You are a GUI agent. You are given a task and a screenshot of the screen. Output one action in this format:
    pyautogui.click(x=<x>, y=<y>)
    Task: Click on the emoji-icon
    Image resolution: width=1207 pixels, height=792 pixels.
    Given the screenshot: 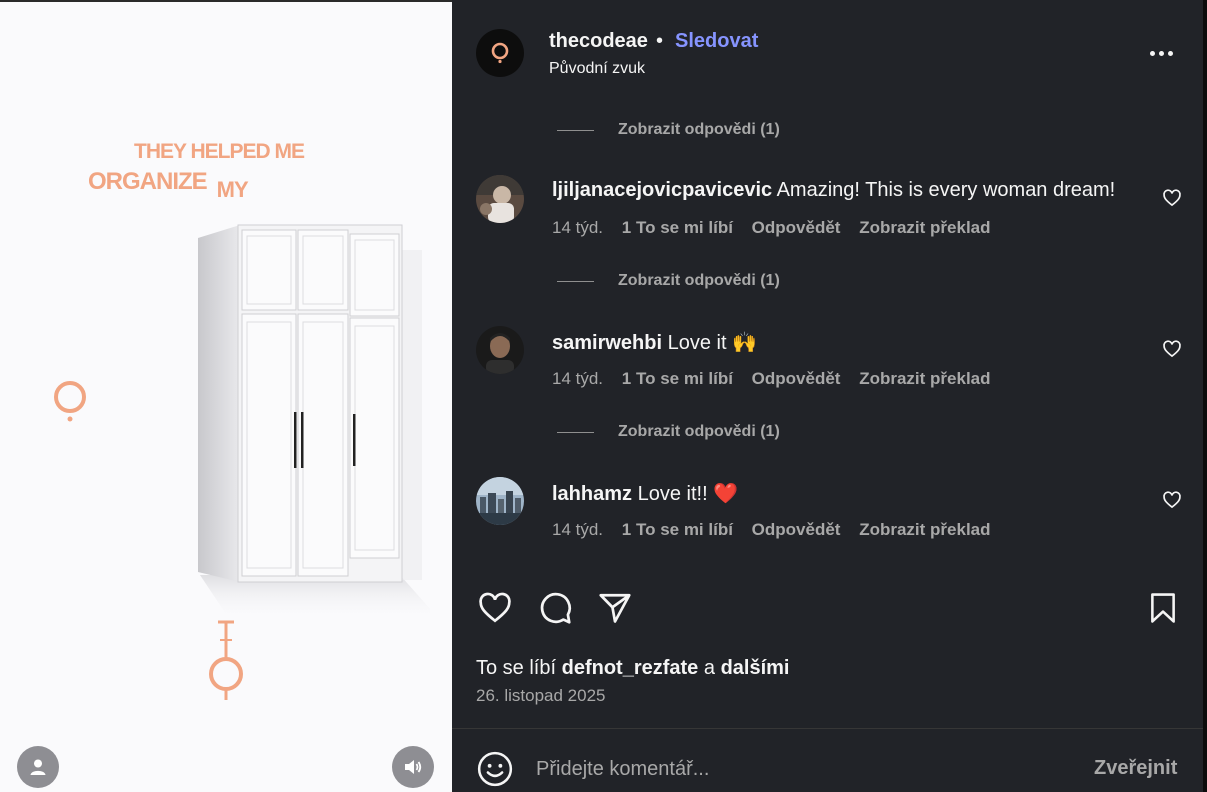 What is the action you would take?
    pyautogui.click(x=495, y=769)
    